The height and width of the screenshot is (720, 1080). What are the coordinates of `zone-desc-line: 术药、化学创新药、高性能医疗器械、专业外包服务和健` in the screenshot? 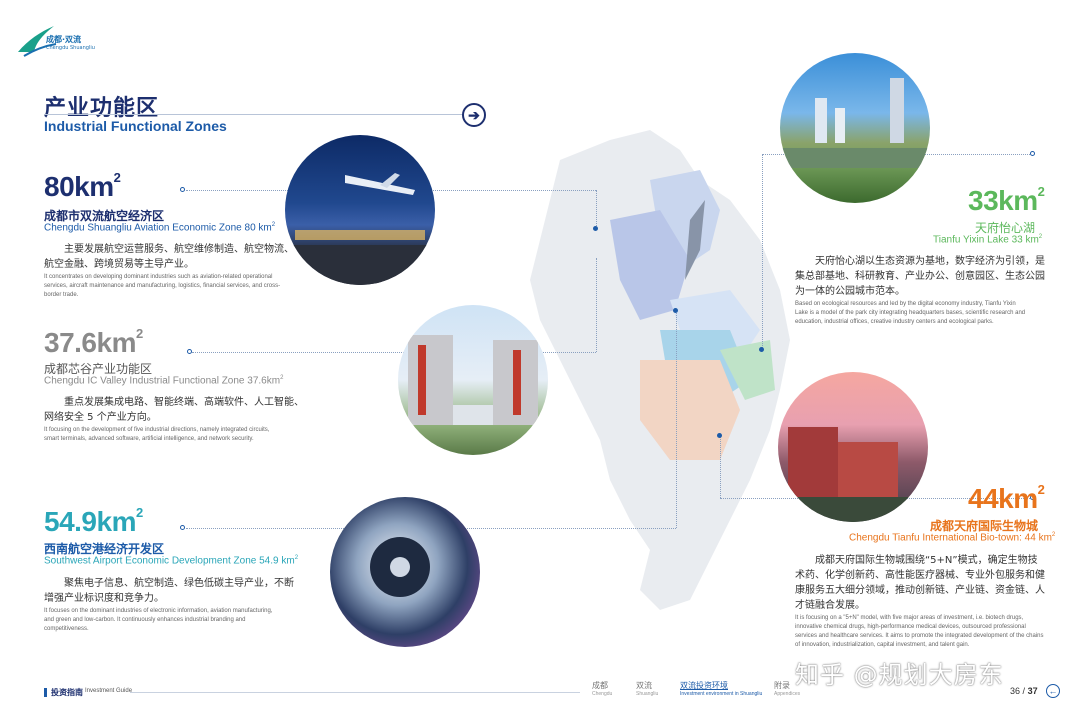 It's located at (920, 575).